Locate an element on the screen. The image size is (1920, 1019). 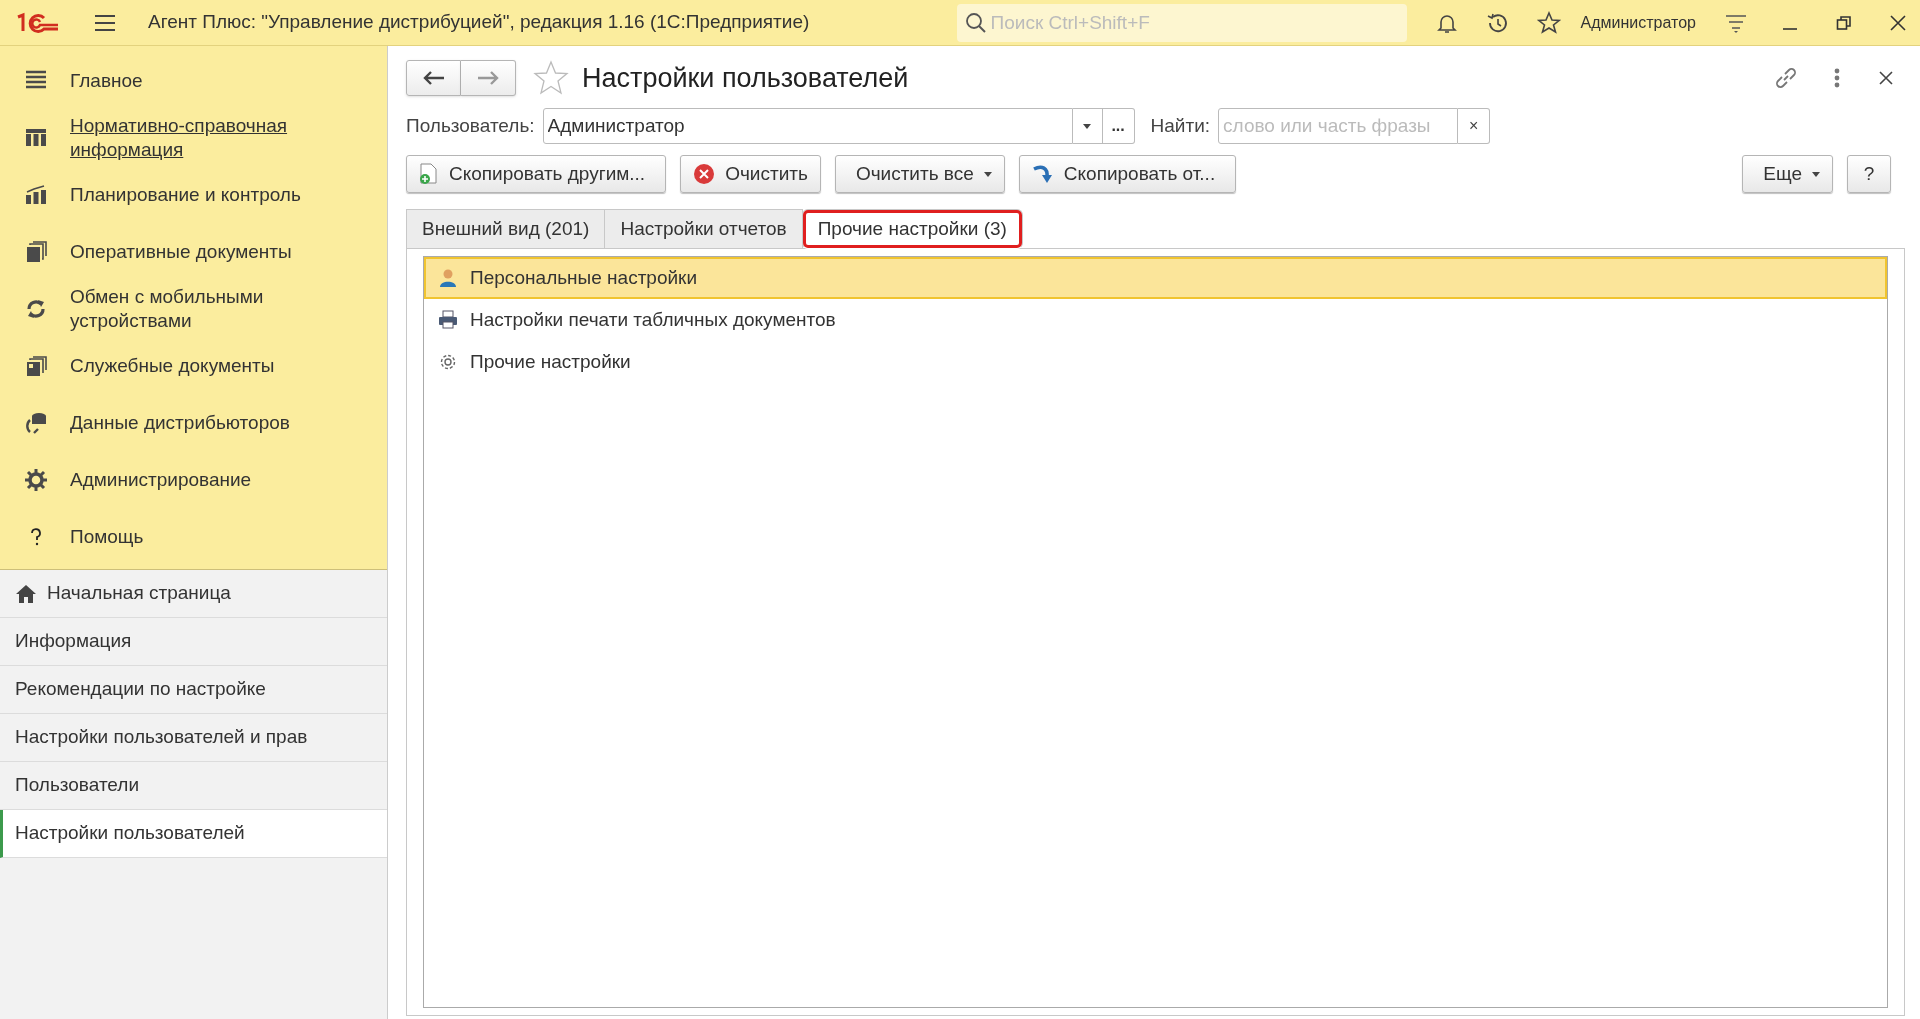
open-page-tab: Настройки пользователей is located at coordinates (193, 834).